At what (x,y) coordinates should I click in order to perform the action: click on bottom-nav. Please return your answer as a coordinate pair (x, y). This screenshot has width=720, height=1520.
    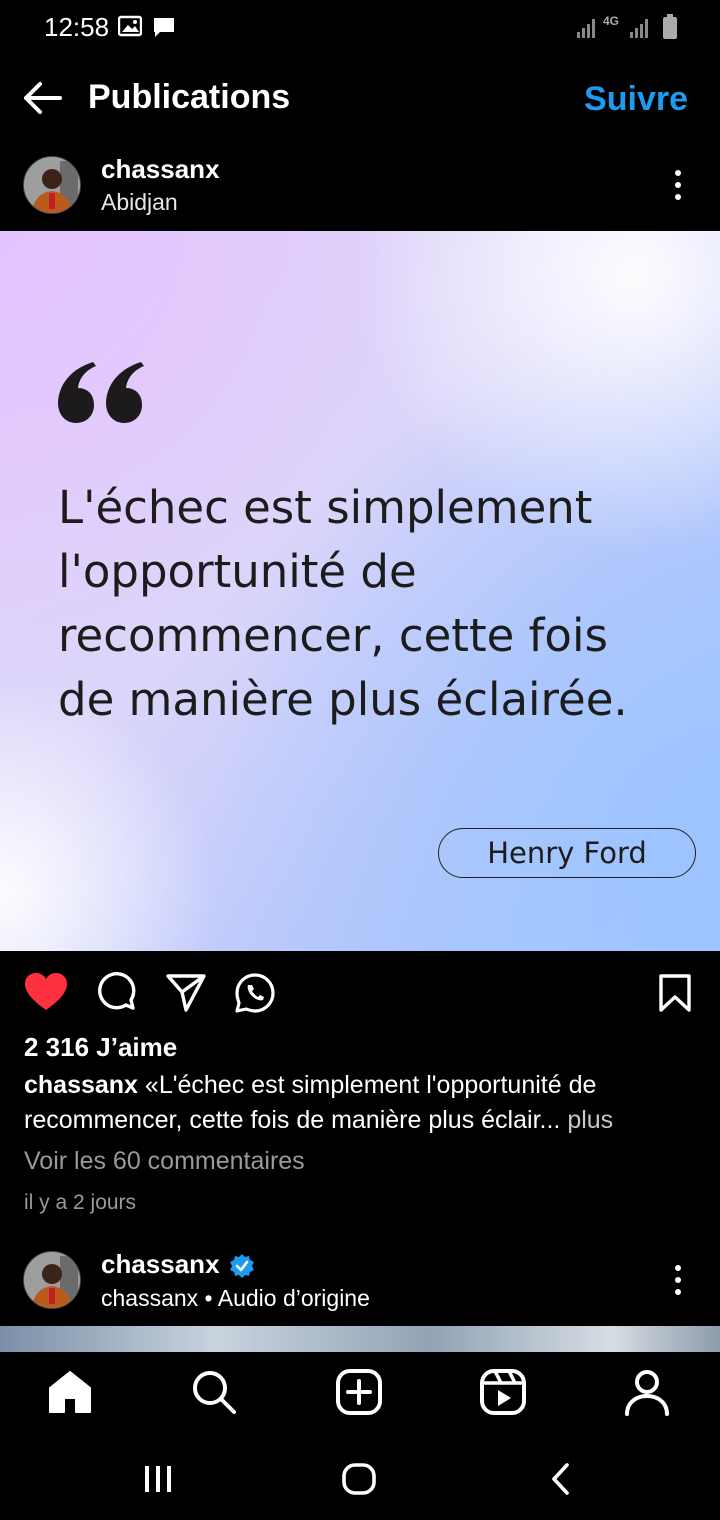
    Looking at the image, I should click on (360, 1394).